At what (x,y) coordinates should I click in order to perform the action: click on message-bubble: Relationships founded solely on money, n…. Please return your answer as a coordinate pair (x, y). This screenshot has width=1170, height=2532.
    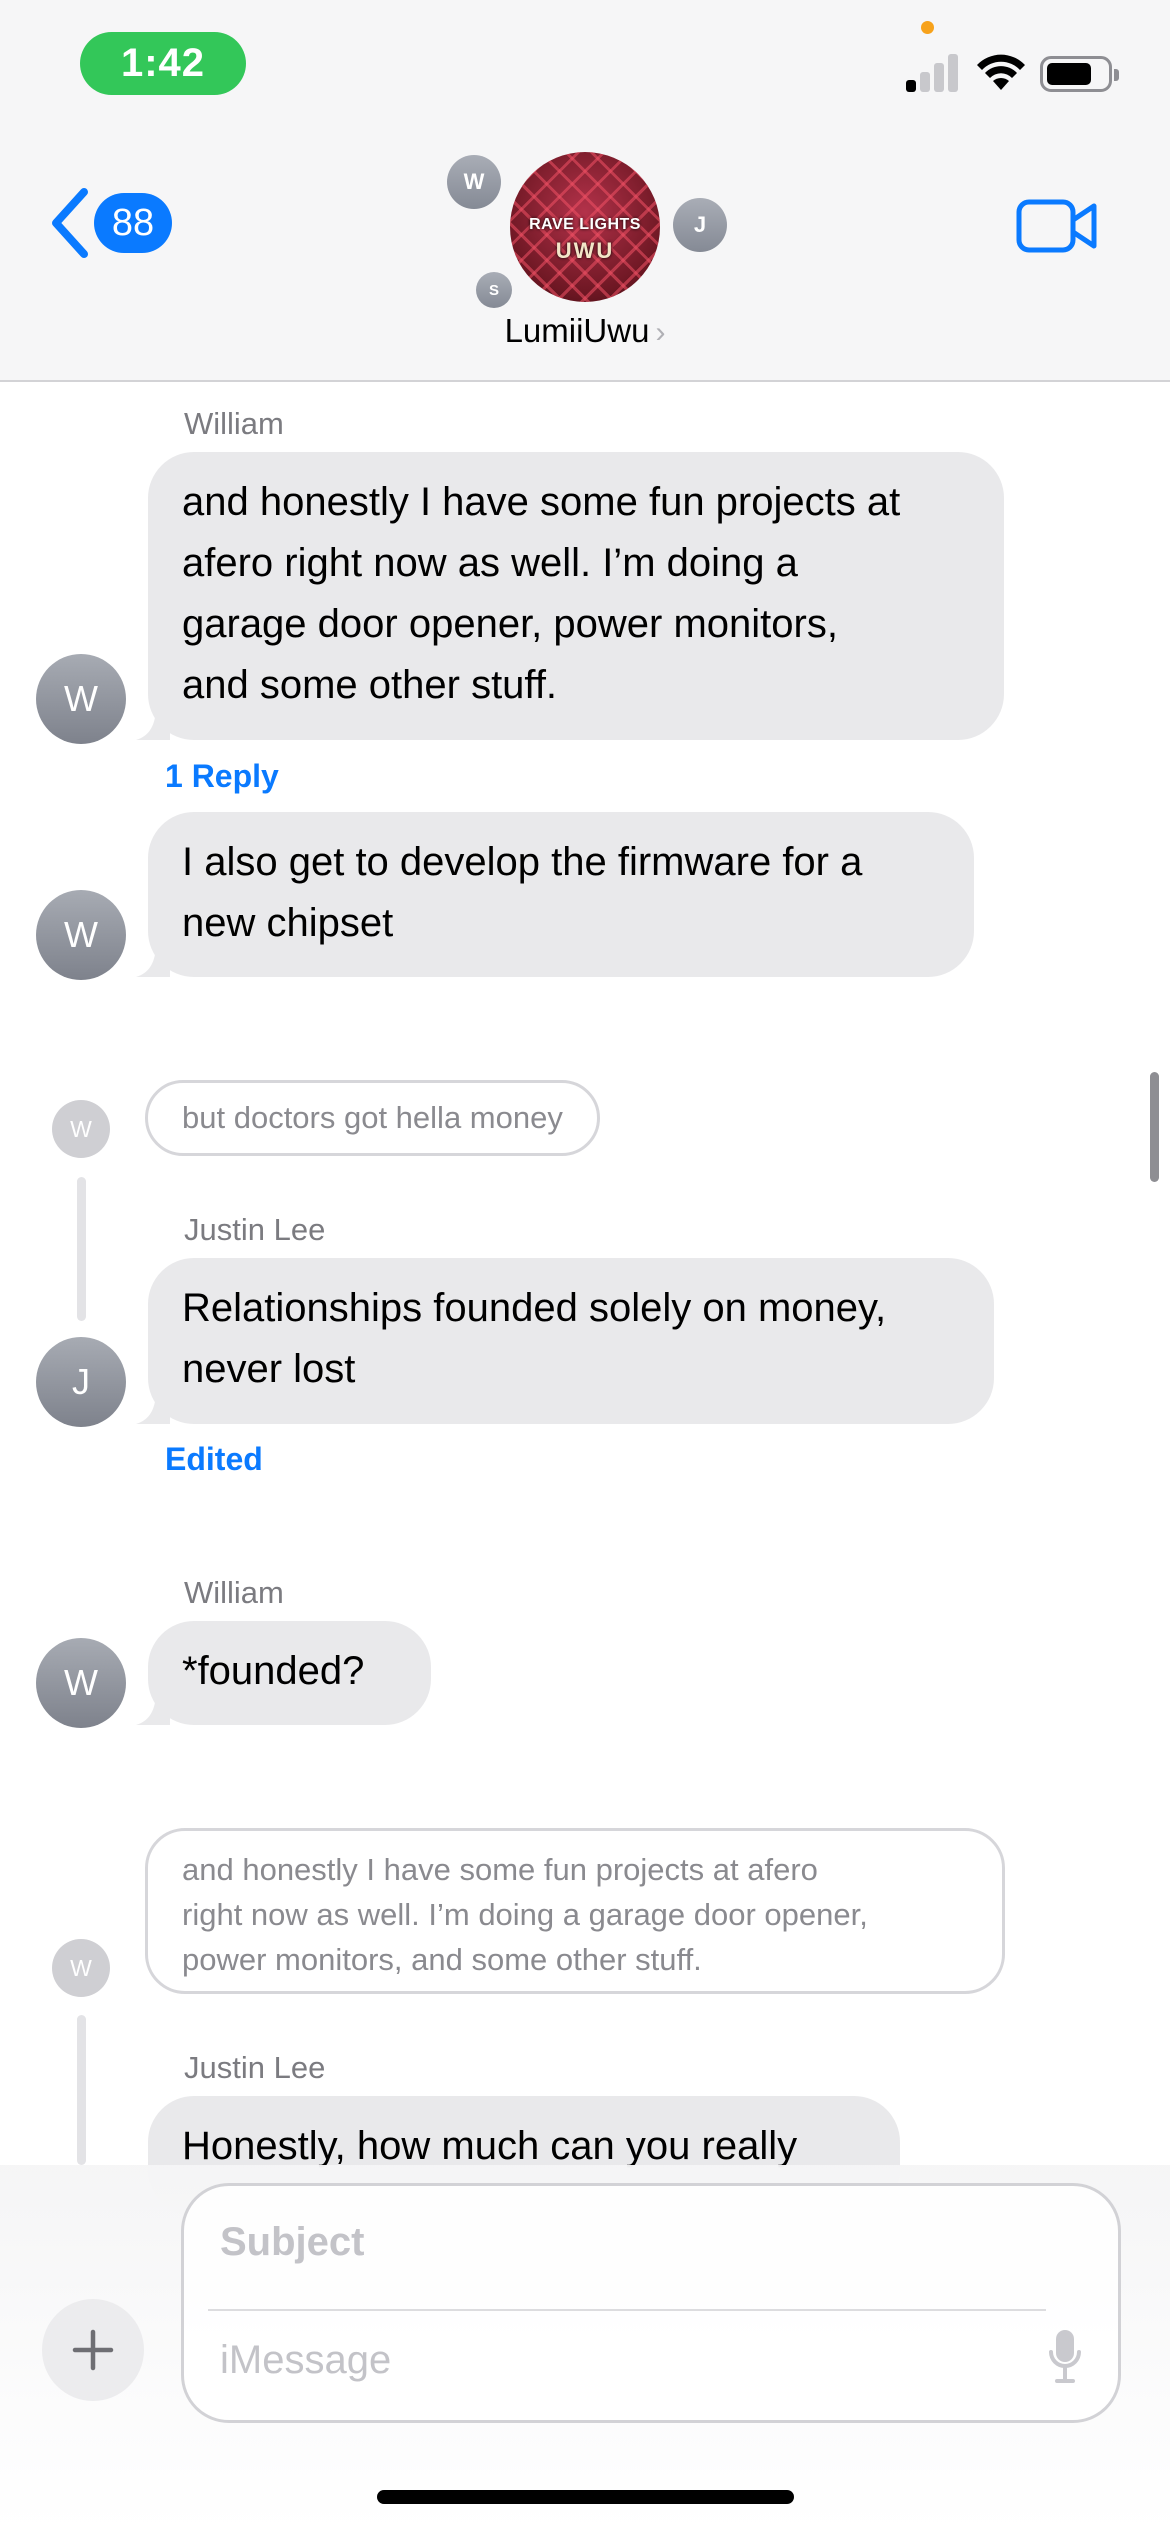
    Looking at the image, I should click on (565, 1341).